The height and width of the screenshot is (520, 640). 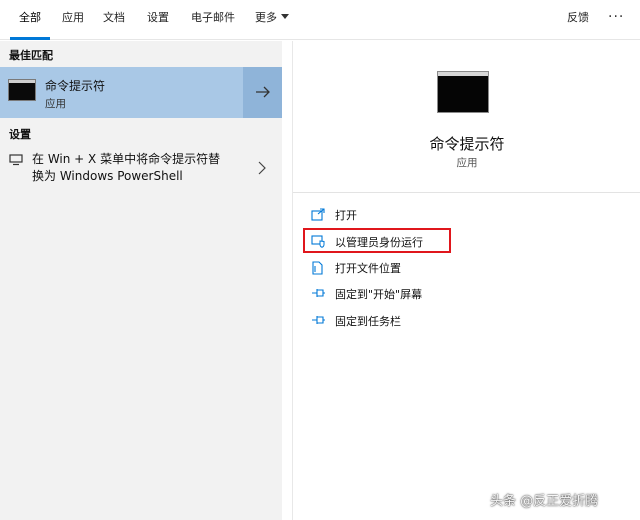 I want to click on tab-all: 全部, so click(x=30, y=20).